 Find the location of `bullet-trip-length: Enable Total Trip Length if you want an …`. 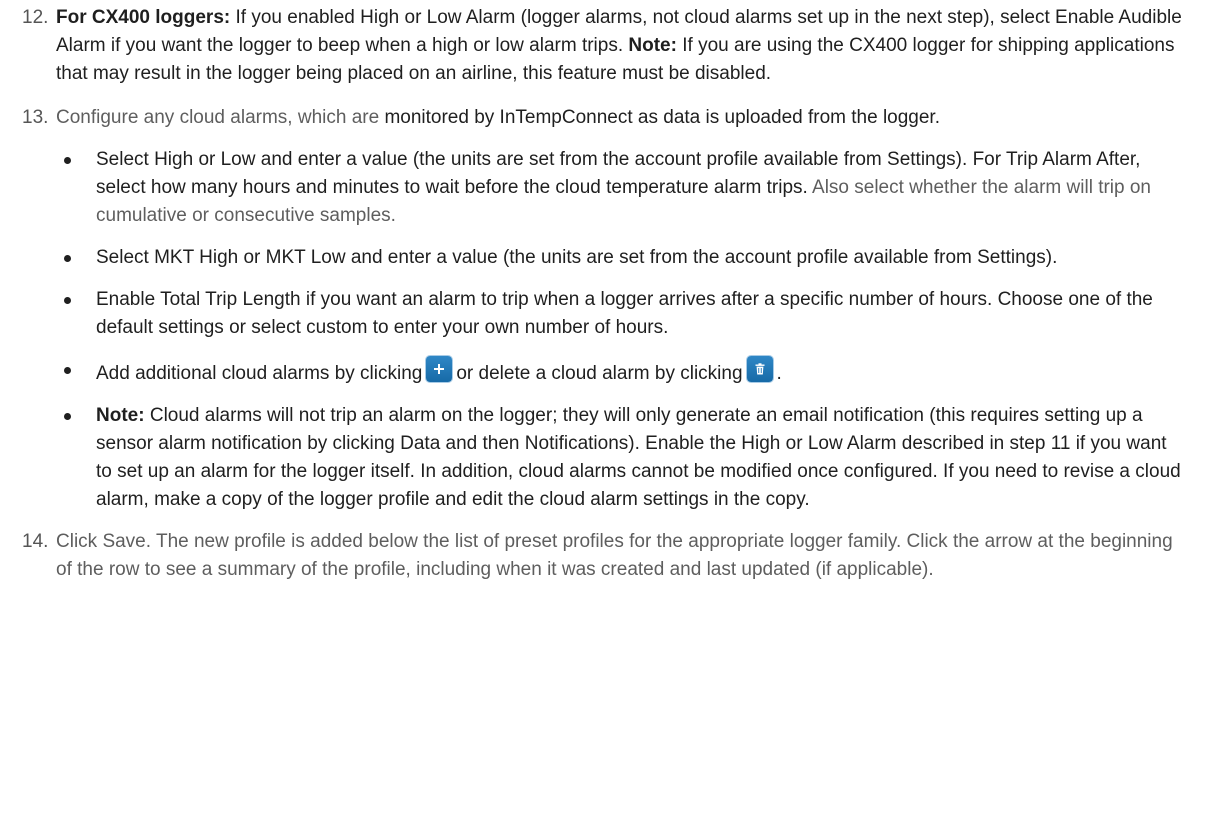

bullet-trip-length: Enable Total Trip Length if you want an … is located at coordinates (624, 313).